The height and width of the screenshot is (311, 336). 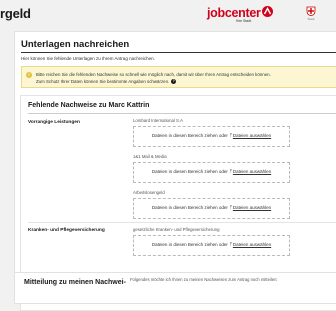 I want to click on info-icon: !, so click(x=29, y=75).